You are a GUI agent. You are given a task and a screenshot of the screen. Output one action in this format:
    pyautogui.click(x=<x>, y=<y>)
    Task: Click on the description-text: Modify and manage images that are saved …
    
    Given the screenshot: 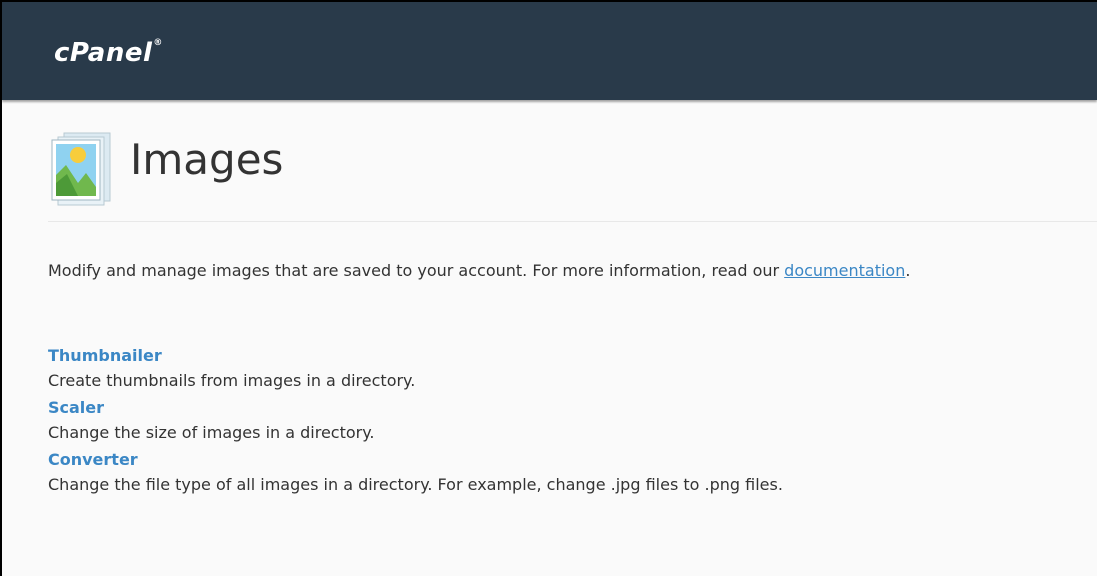 What is the action you would take?
    pyautogui.click(x=416, y=270)
    